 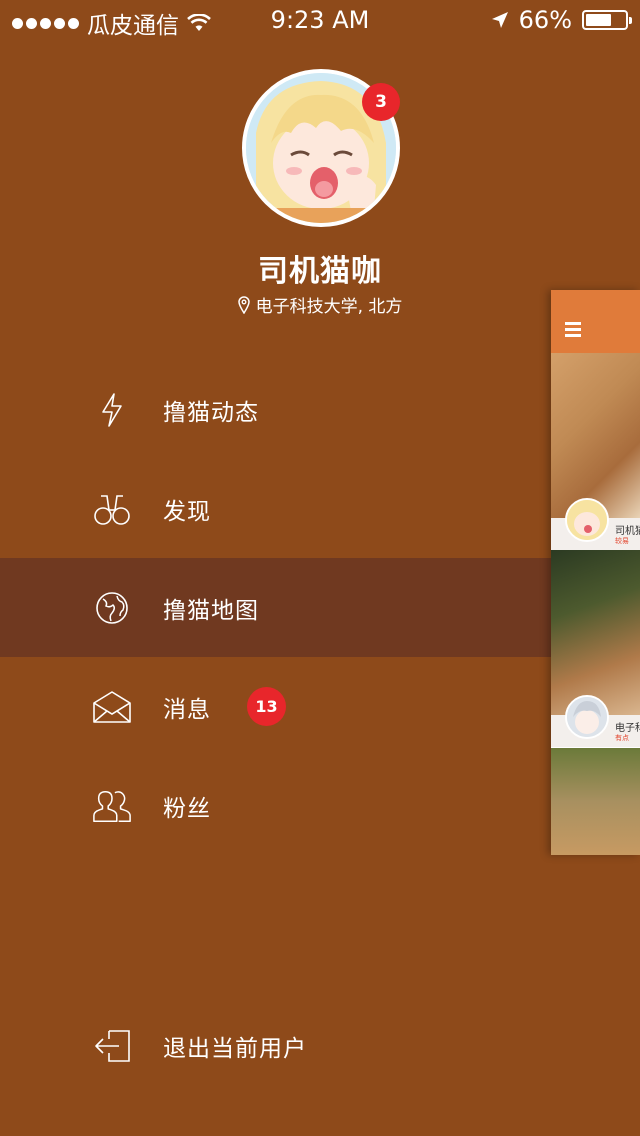 What do you see at coordinates (112, 1046) in the screenshot?
I see `logout-icon` at bounding box center [112, 1046].